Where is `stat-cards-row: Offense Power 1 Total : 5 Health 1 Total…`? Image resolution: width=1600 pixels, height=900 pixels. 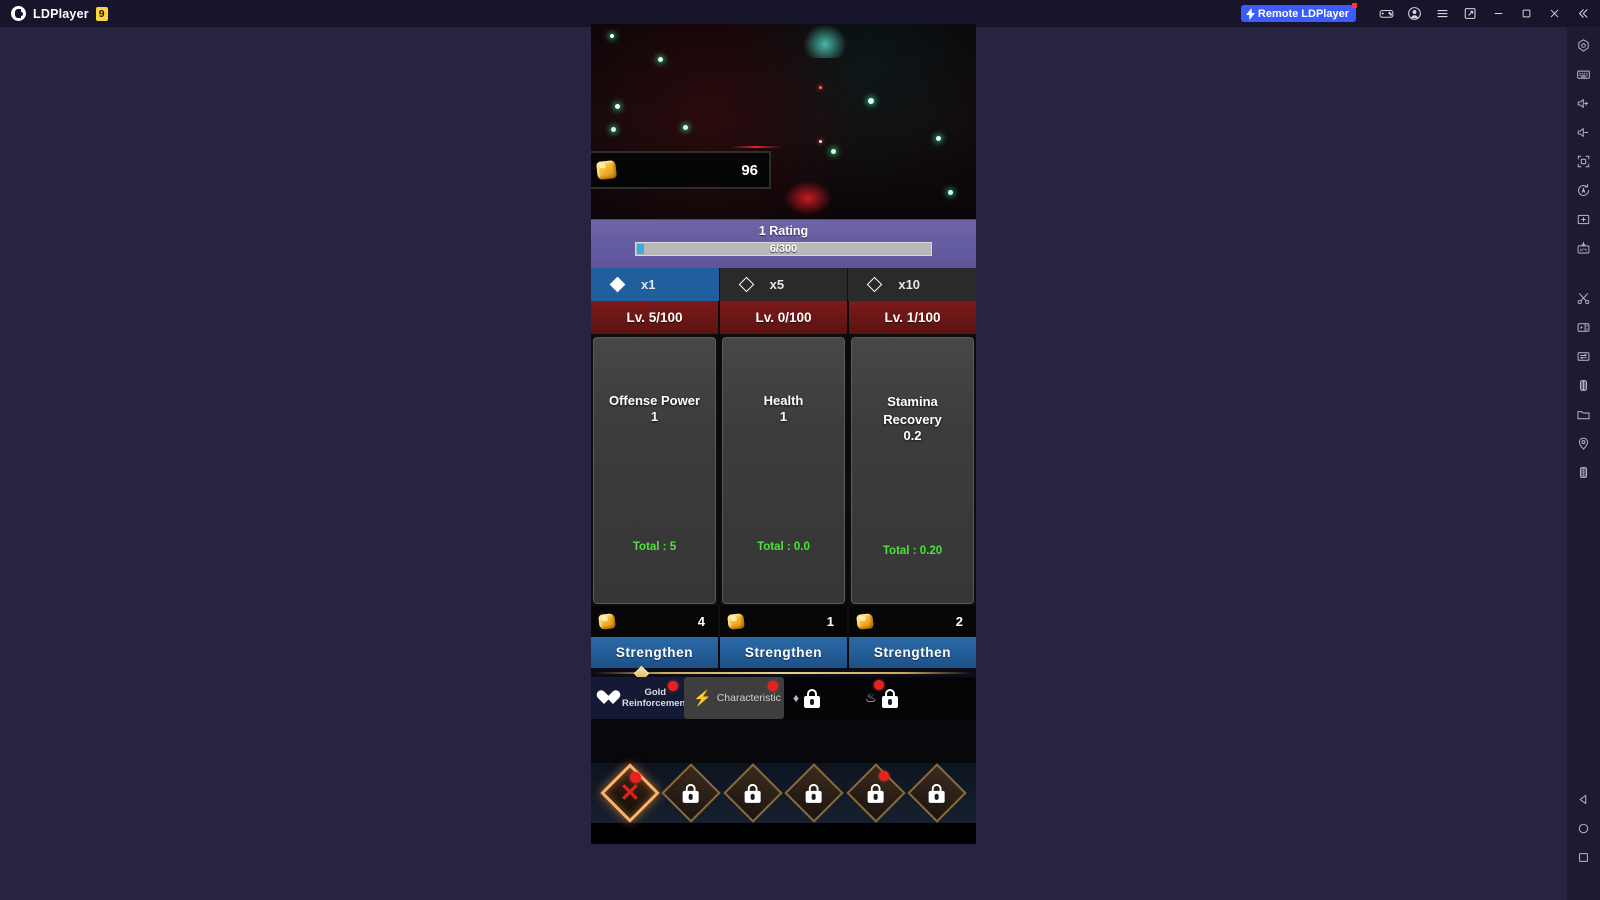
stat-cards-row: Offense Power 1 Total : 5 Health 1 Total… is located at coordinates (783, 470).